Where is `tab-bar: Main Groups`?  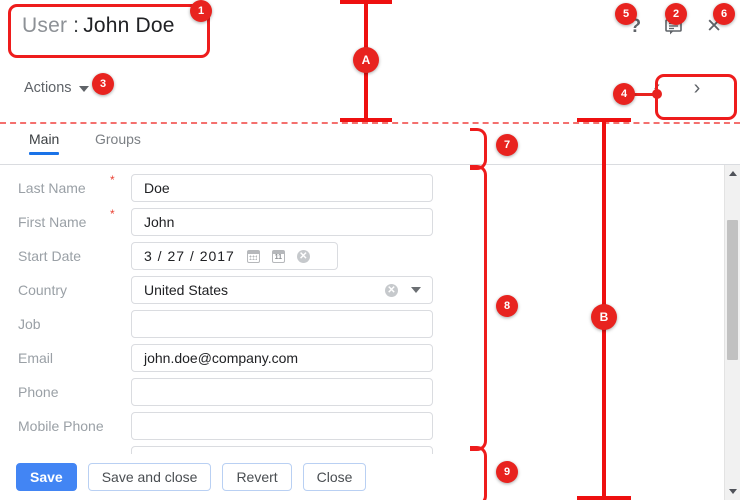
tab-bar: Main Groups is located at coordinates (370, 147).